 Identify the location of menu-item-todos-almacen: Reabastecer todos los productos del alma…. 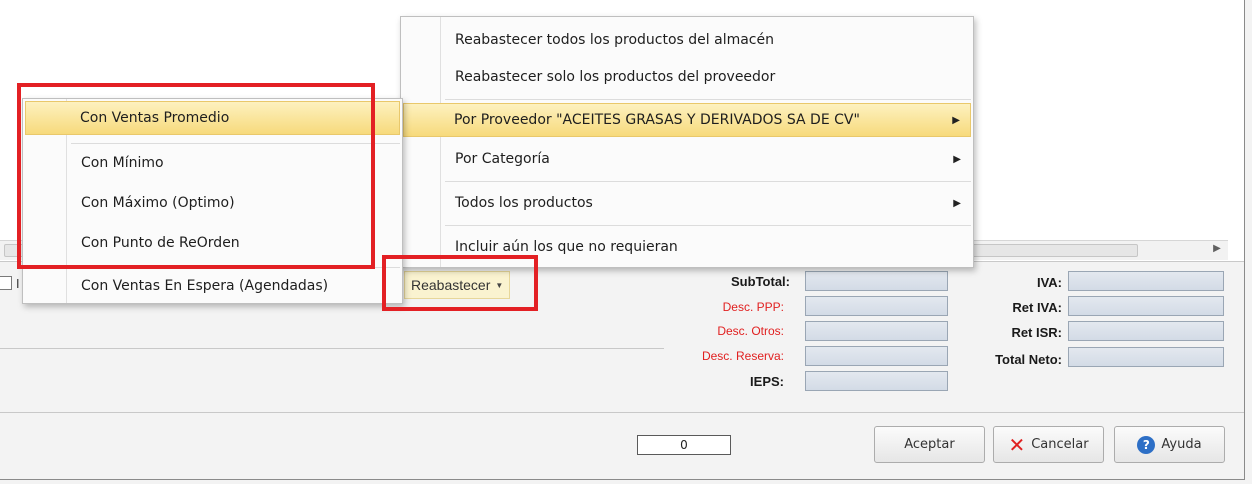
(687, 40).